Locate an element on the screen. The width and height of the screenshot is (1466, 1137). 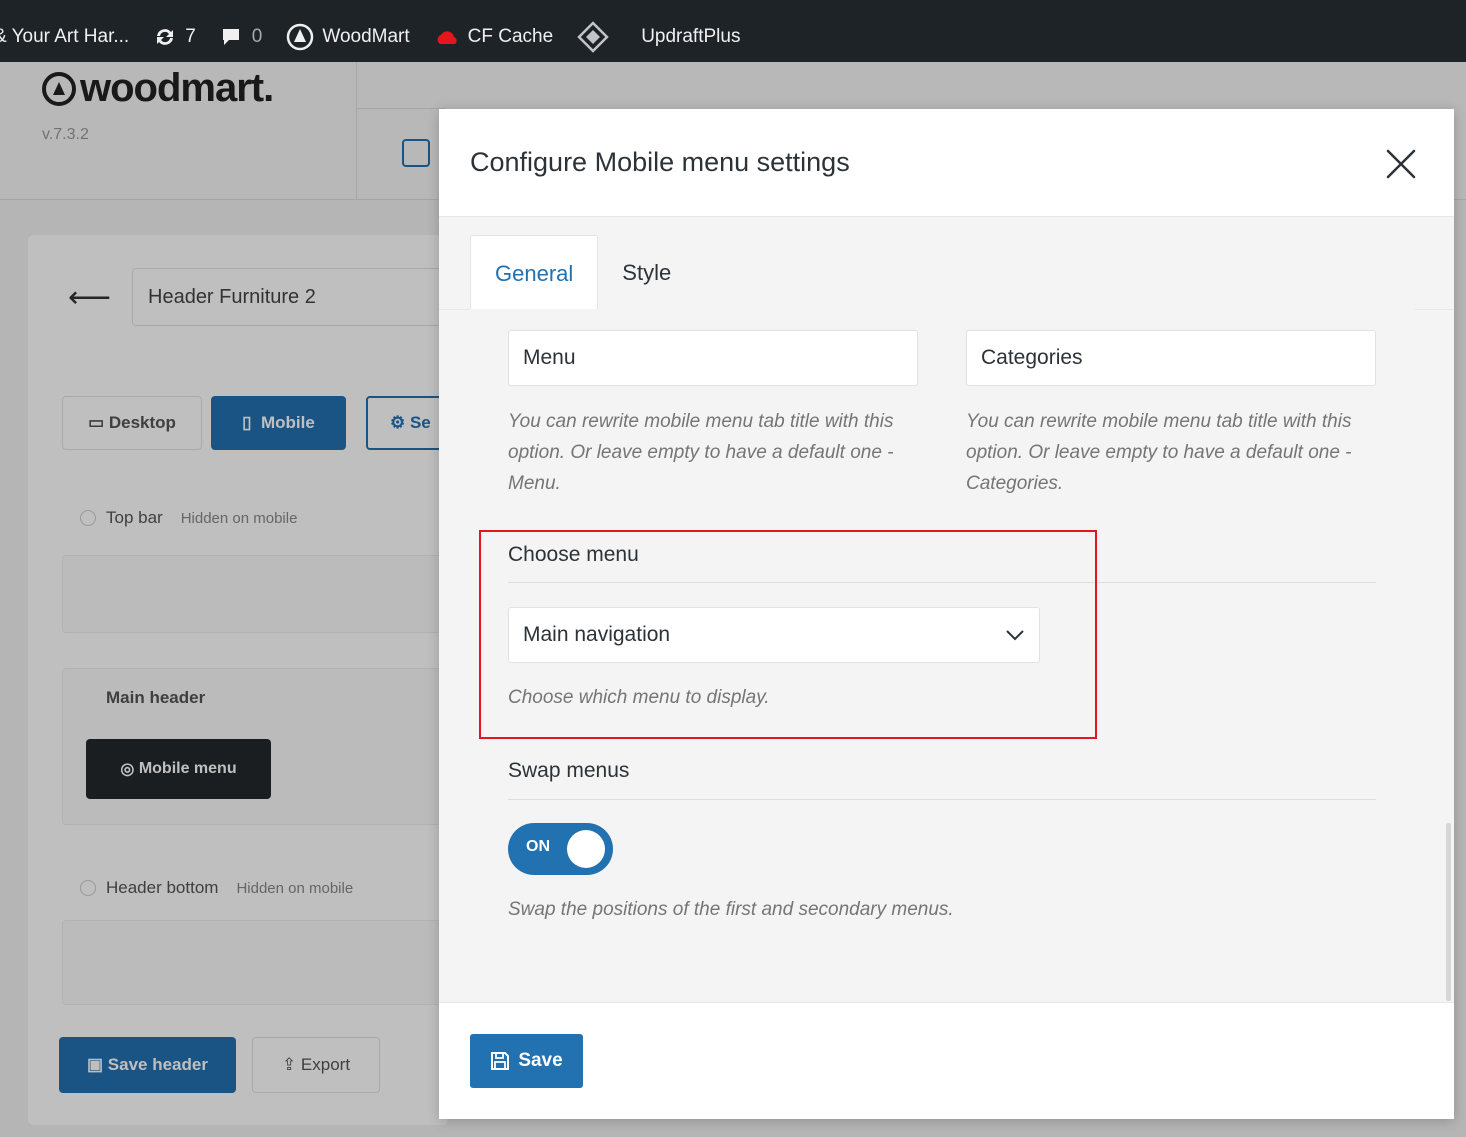
modal-footer: Save is located at coordinates (946, 1060).